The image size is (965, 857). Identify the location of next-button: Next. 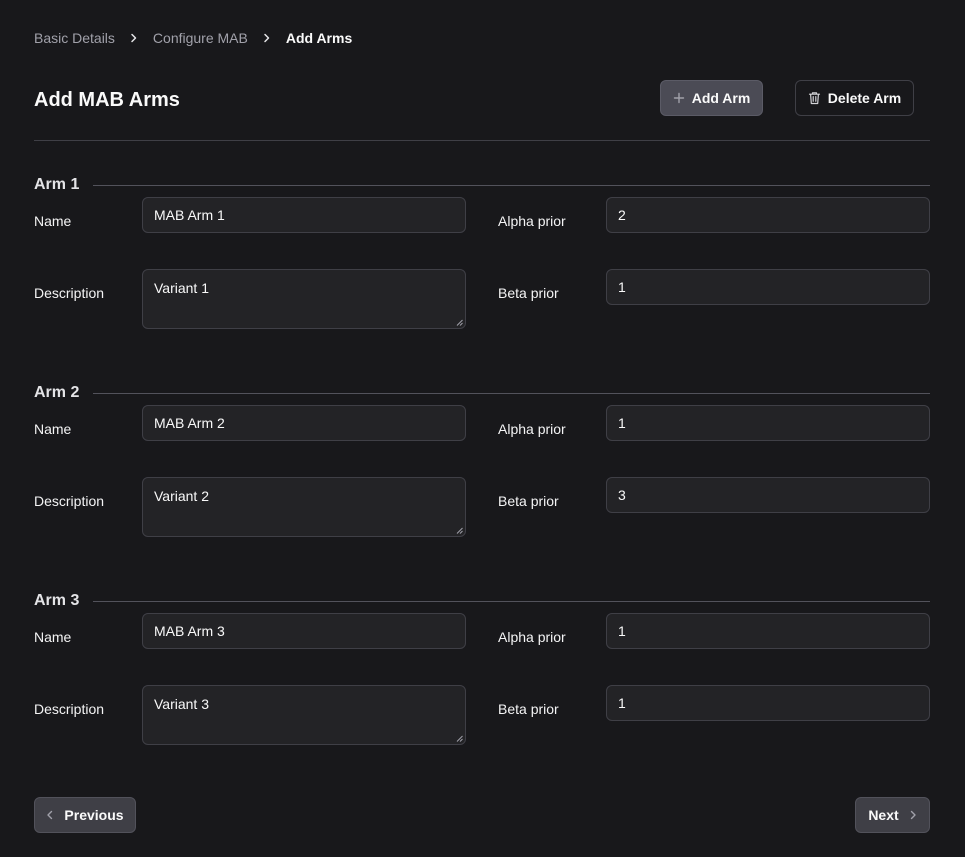
(892, 815).